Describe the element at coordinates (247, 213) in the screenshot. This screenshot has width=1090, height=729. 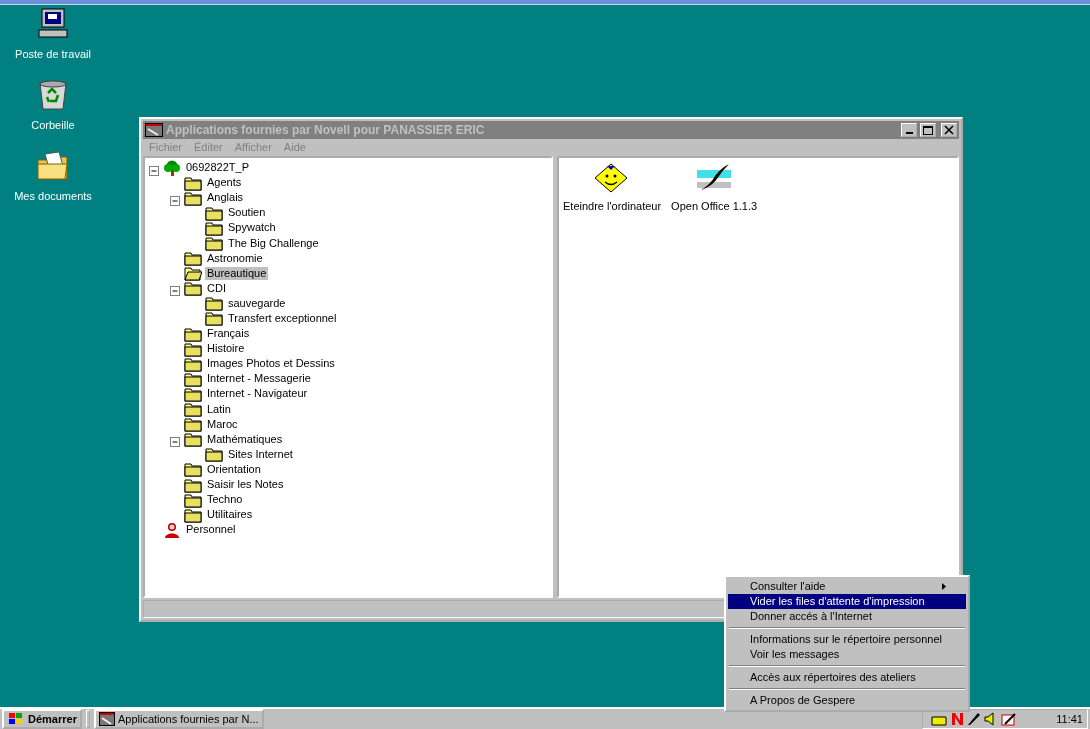
I see `tree-item: Soutien` at that location.